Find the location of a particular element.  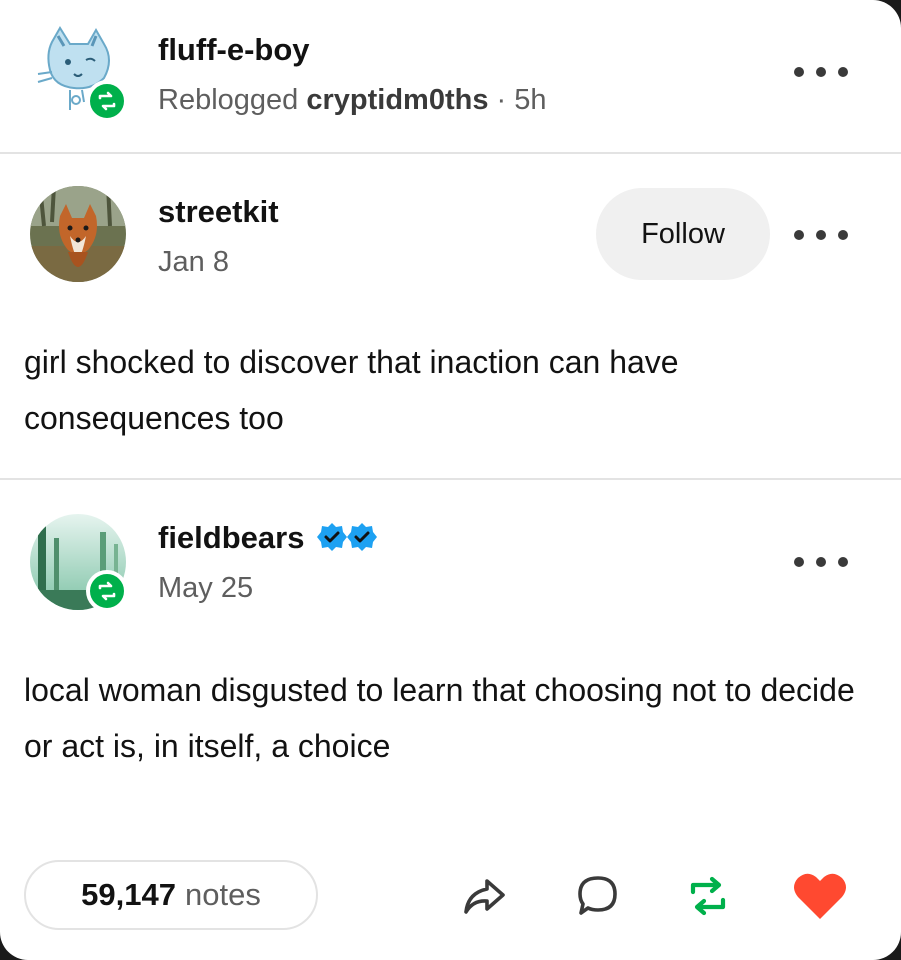

reply-icon is located at coordinates (597, 895).